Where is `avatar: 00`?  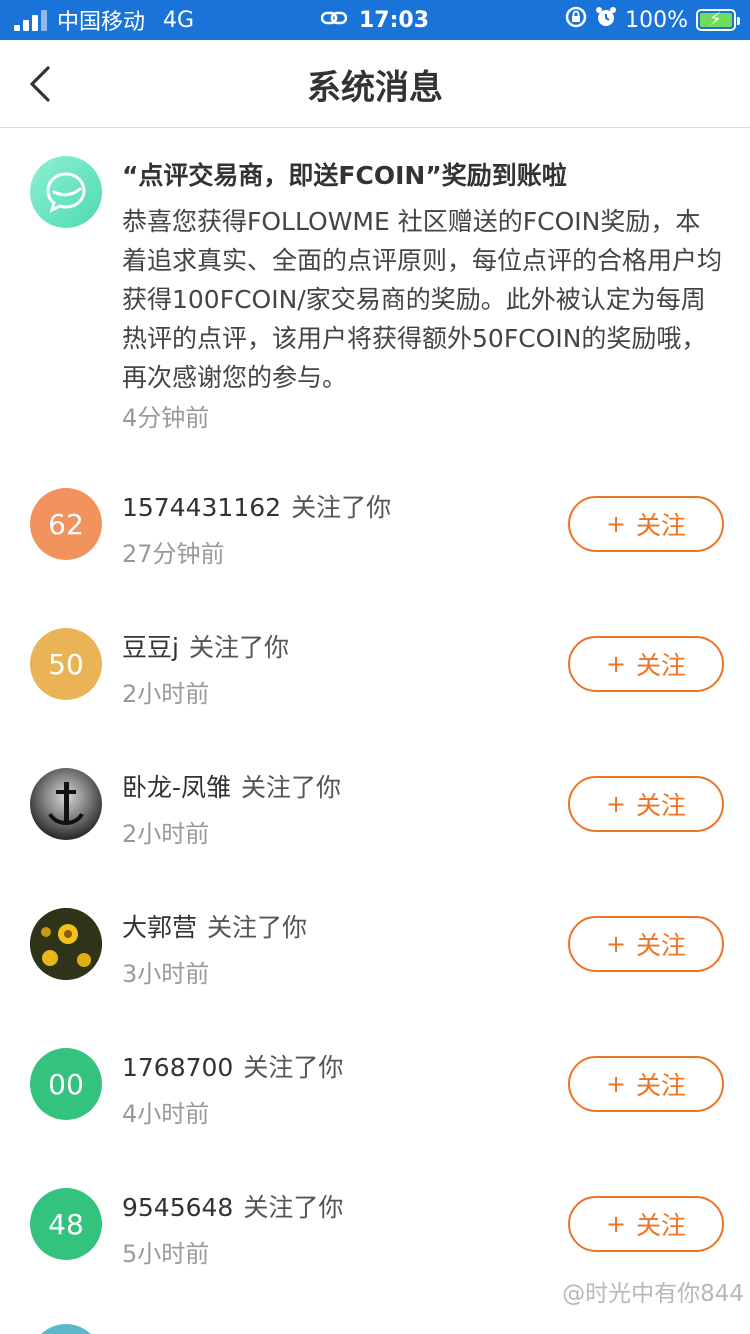 avatar: 00 is located at coordinates (66, 1084).